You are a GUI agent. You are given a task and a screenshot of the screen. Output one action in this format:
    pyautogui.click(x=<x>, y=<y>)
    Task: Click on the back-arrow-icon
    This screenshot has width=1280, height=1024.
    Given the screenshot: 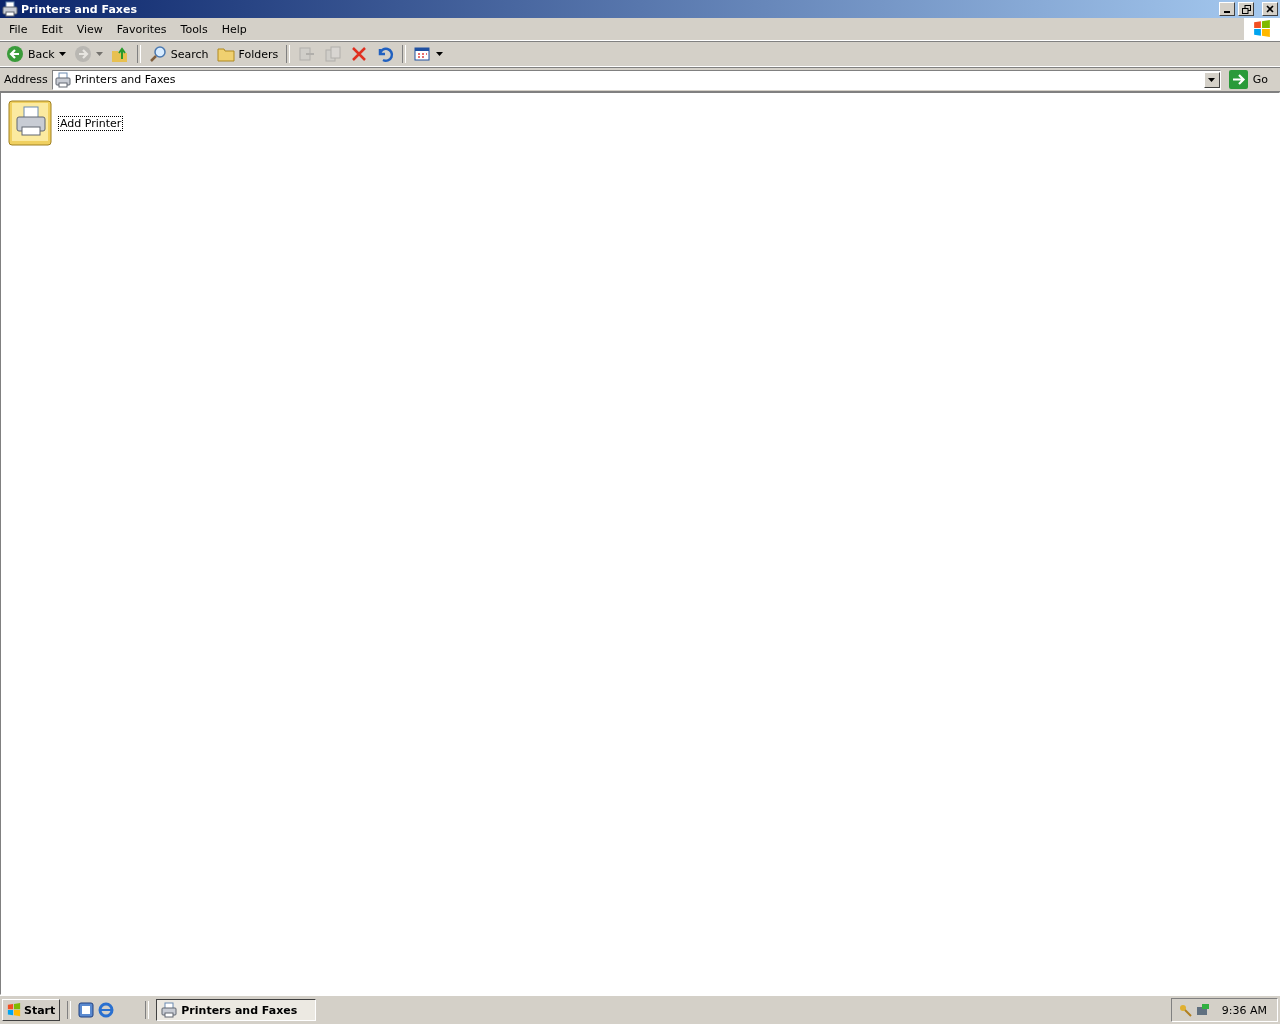 What is the action you would take?
    pyautogui.click(x=15, y=54)
    